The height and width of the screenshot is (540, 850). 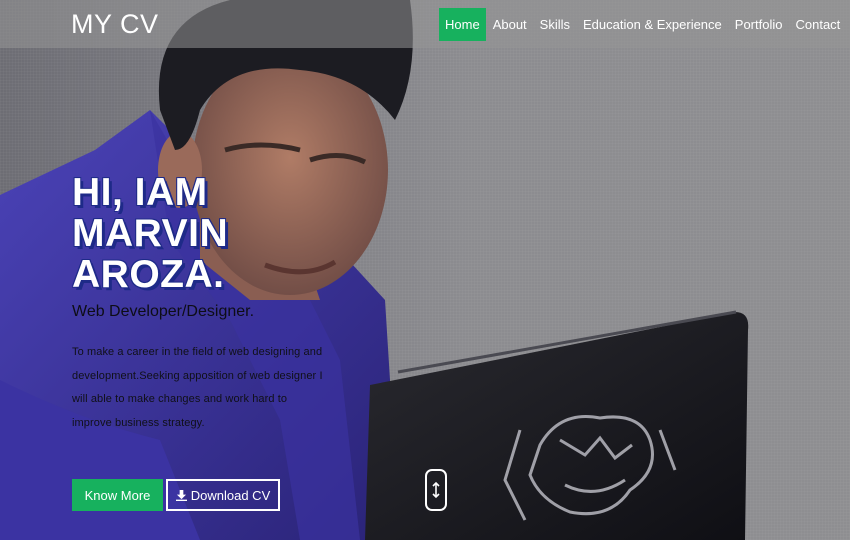 I want to click on download-cv-button: Download CV, so click(x=223, y=495).